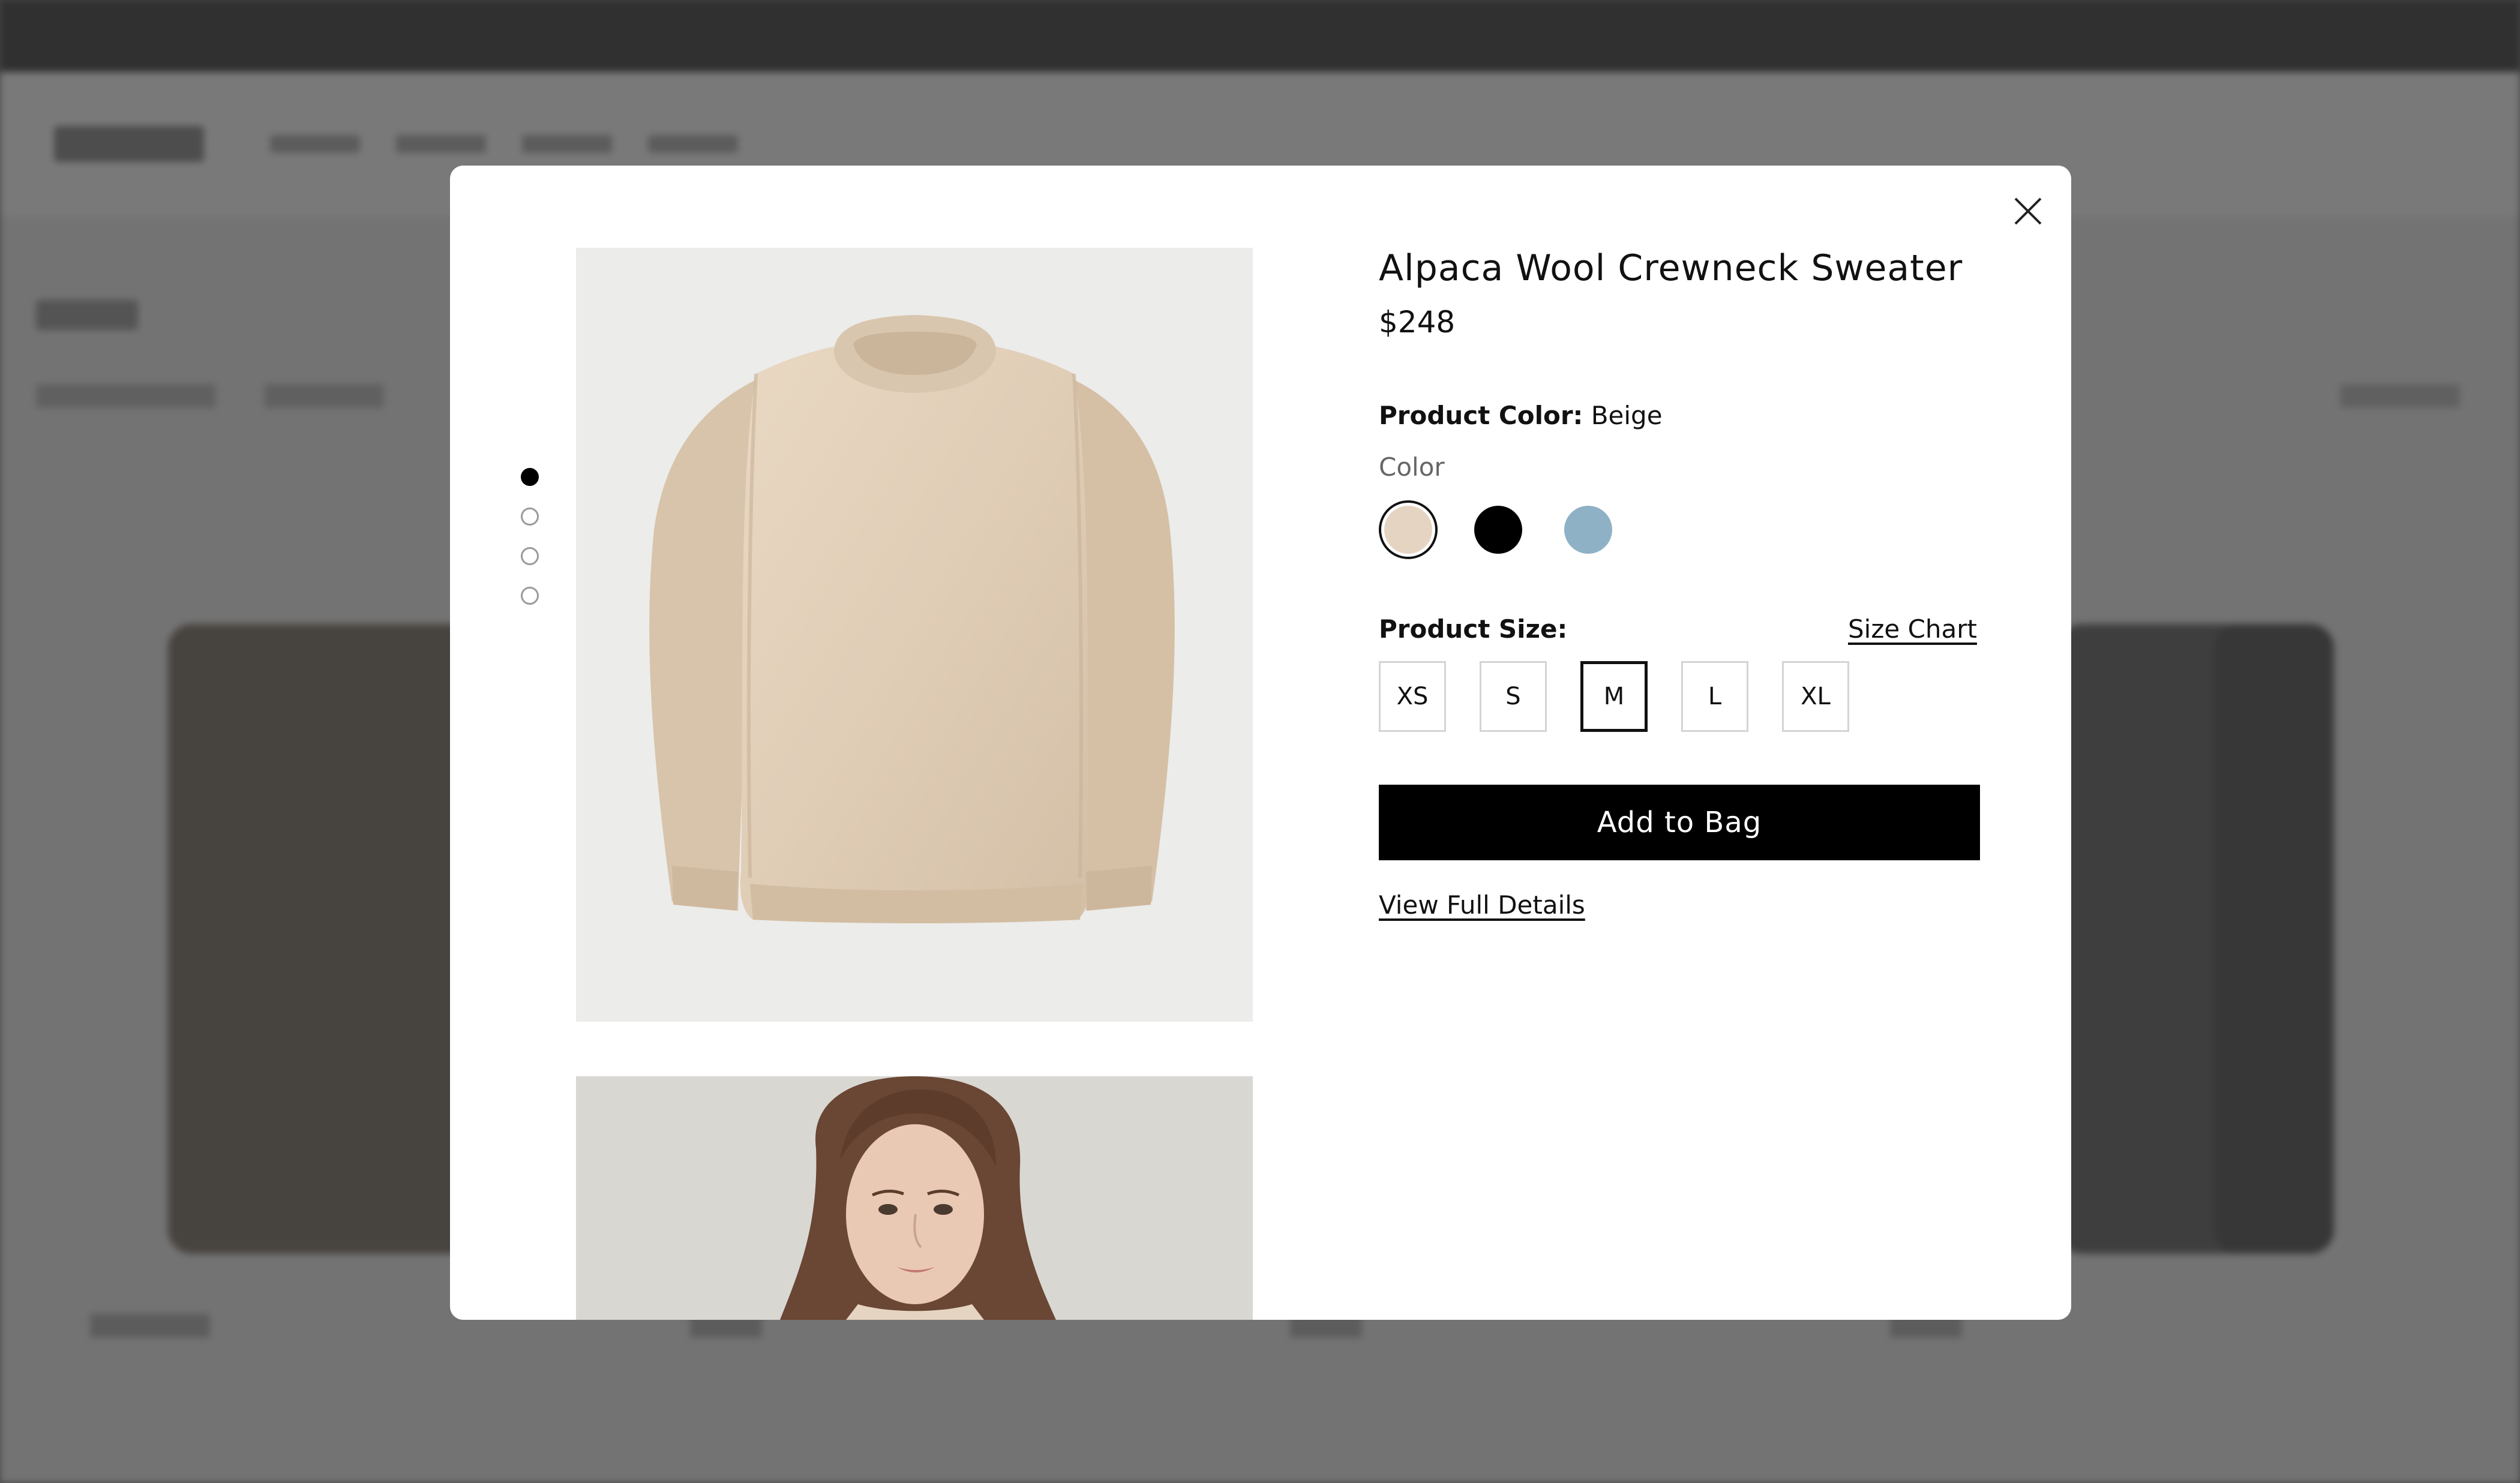  Describe the element at coordinates (1714, 697) in the screenshot. I see `size-button-l: L` at that location.